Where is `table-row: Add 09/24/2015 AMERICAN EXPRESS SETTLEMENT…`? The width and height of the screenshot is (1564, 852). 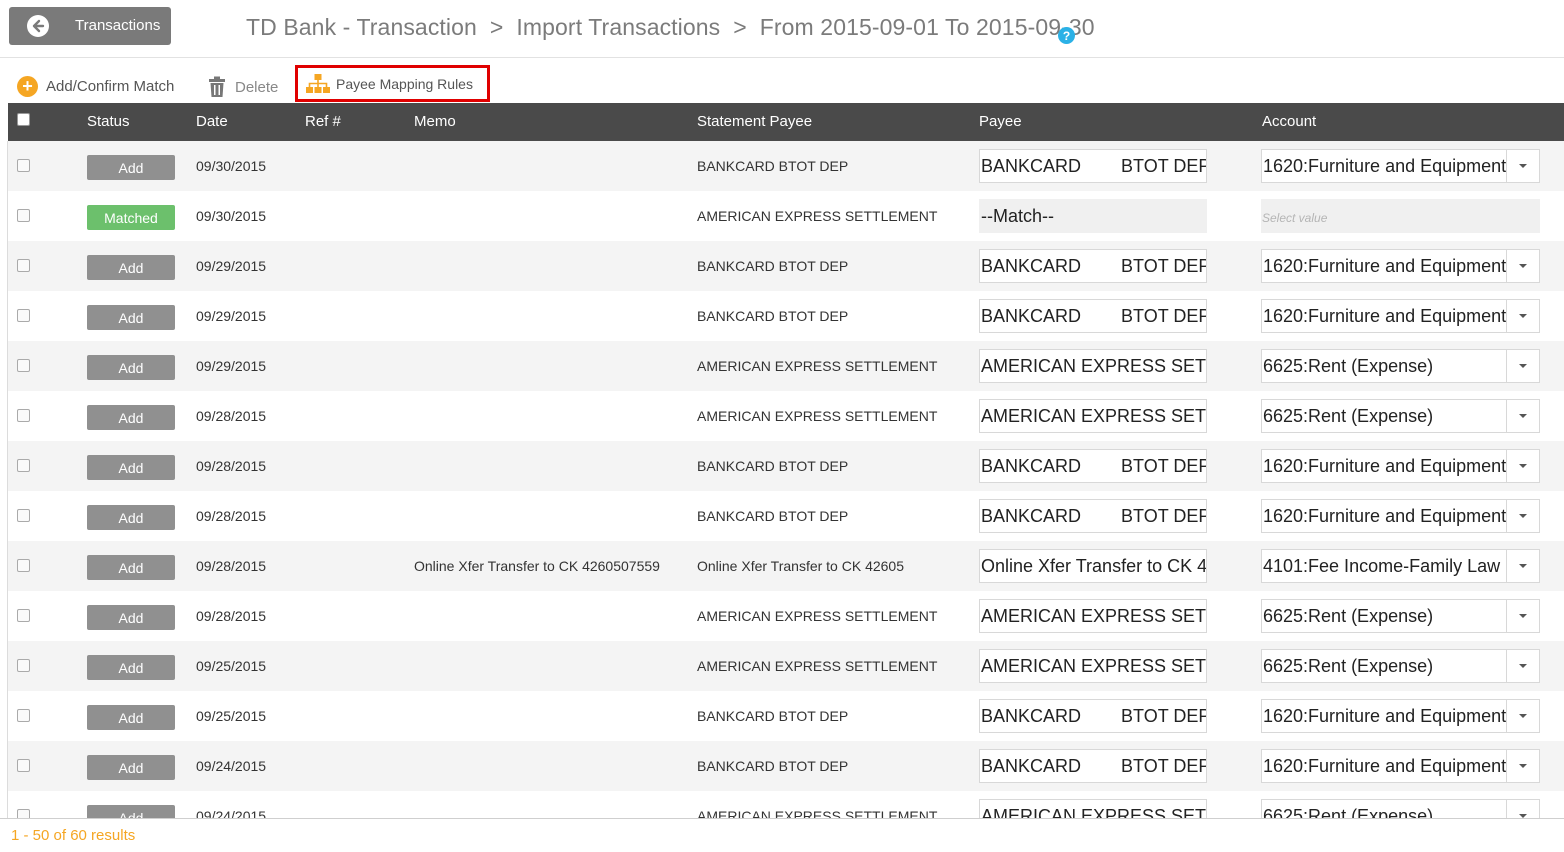
table-row: Add 09/24/2015 AMERICAN EXPRESS SETTLEMENT… is located at coordinates (786, 804).